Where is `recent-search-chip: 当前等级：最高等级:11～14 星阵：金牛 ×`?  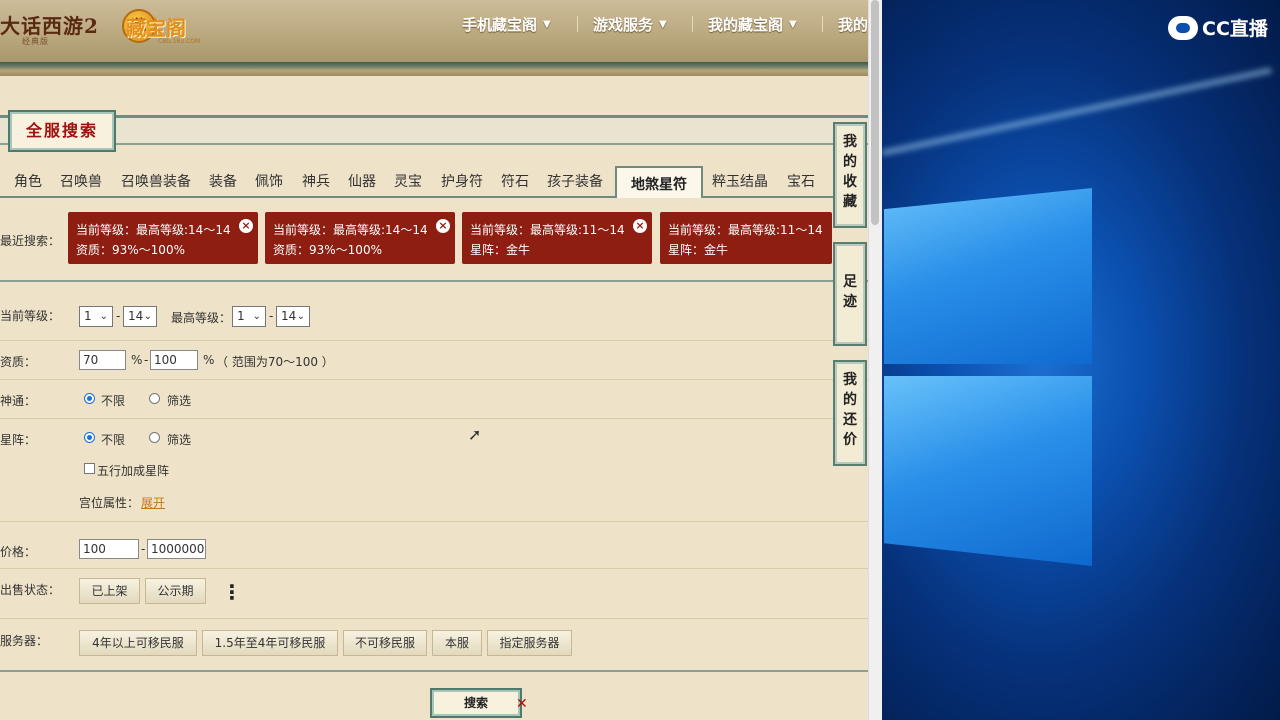
recent-search-chip: 当前等级：最高等级:11～14 星阵：金牛 × is located at coordinates (557, 238).